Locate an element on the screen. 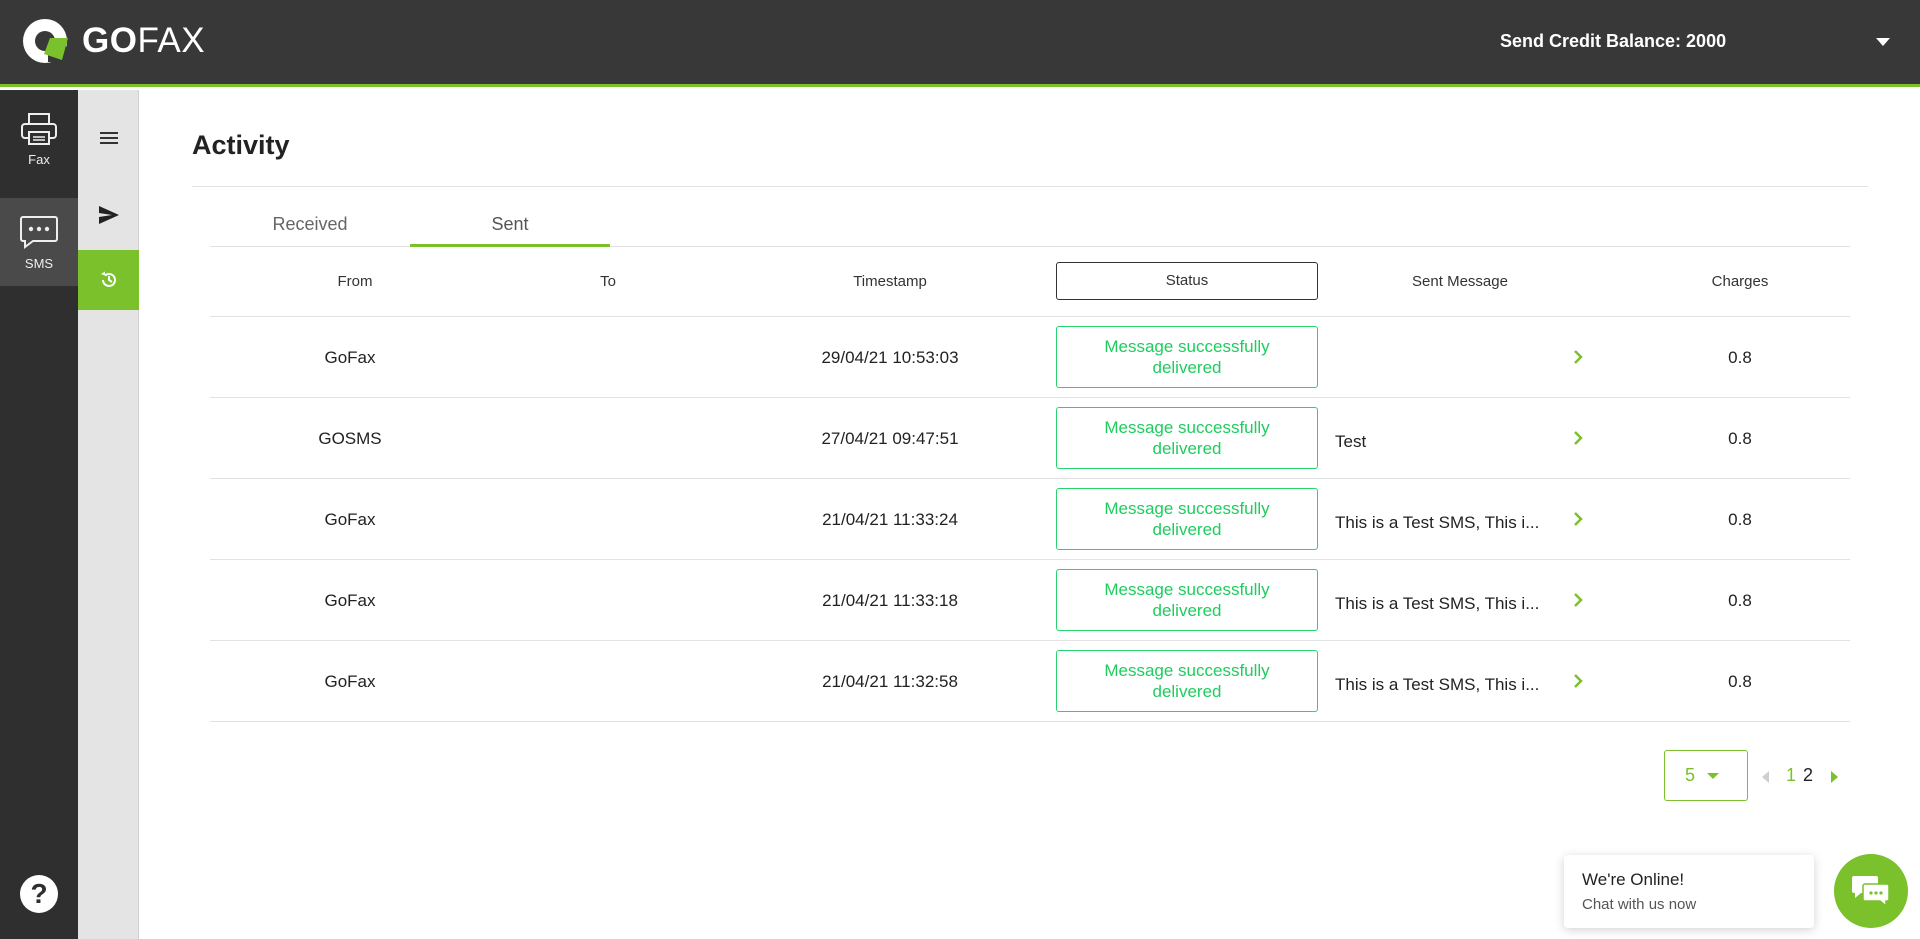  sidebar-item-sms: SMS is located at coordinates (39, 242).